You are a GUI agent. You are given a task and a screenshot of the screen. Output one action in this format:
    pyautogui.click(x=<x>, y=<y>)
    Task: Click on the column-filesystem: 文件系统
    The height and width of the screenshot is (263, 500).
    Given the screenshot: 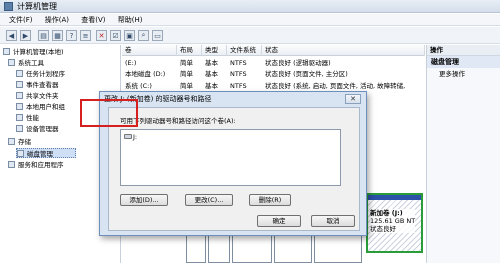 What is the action you would take?
    pyautogui.click(x=244, y=50)
    